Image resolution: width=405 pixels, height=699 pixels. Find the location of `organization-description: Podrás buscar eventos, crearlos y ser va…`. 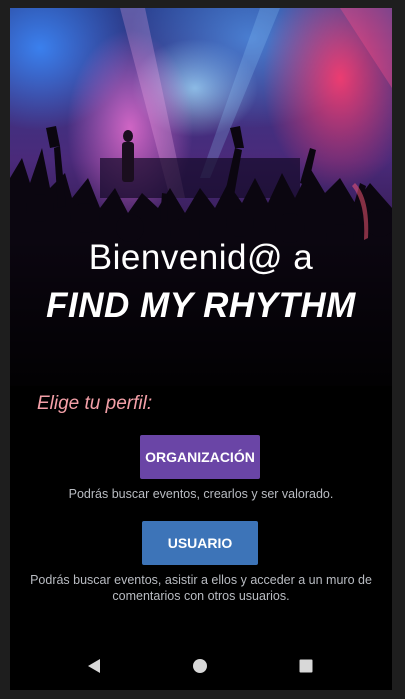

organization-description: Podrás buscar eventos, crearlos y ser va… is located at coordinates (201, 494).